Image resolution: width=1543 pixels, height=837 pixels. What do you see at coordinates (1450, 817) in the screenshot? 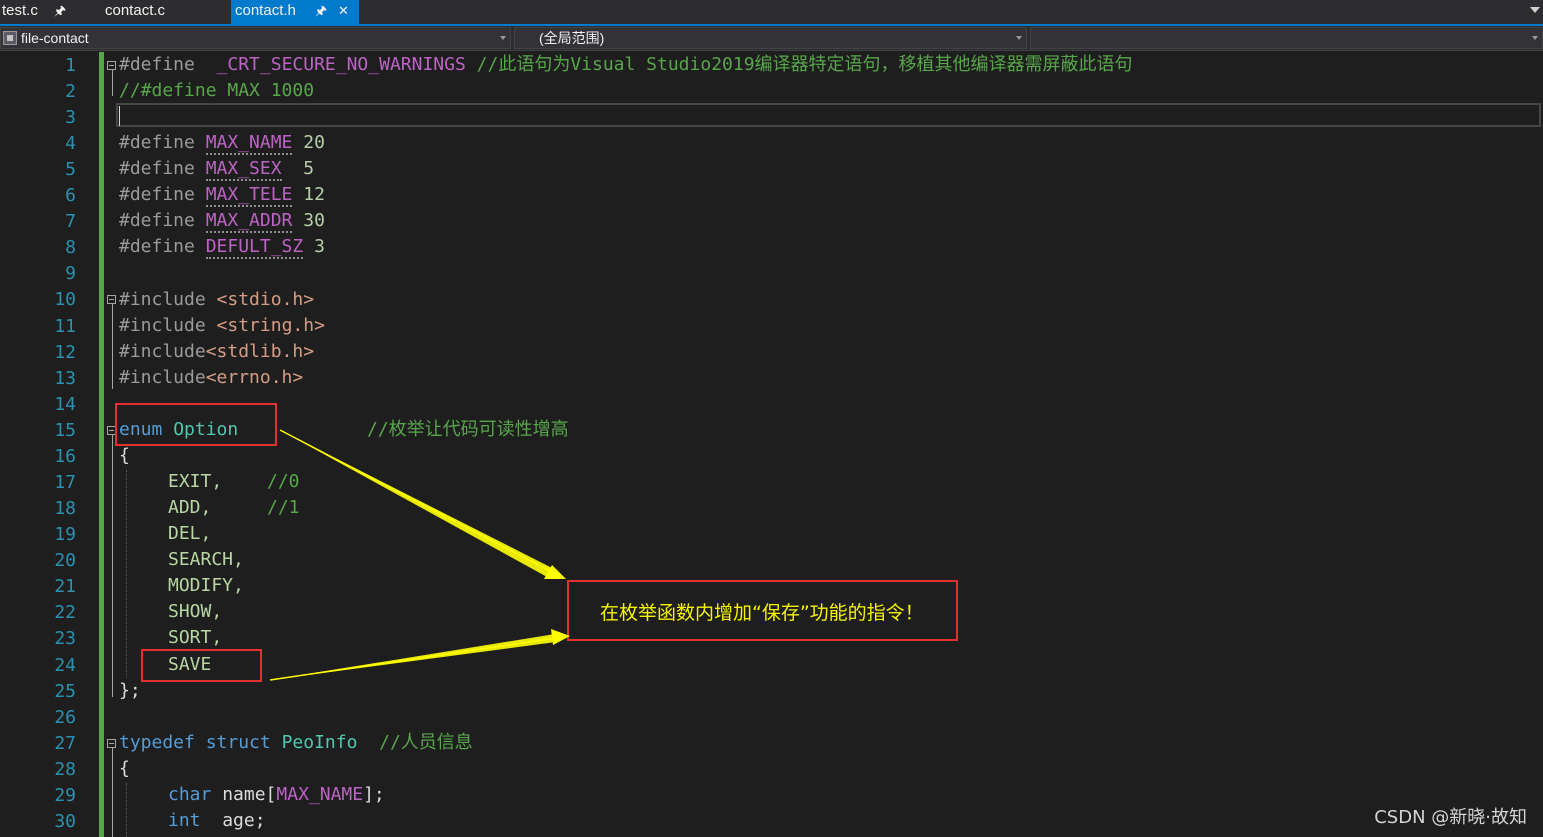
I see `watermark: CSDN @新晓·故知` at bounding box center [1450, 817].